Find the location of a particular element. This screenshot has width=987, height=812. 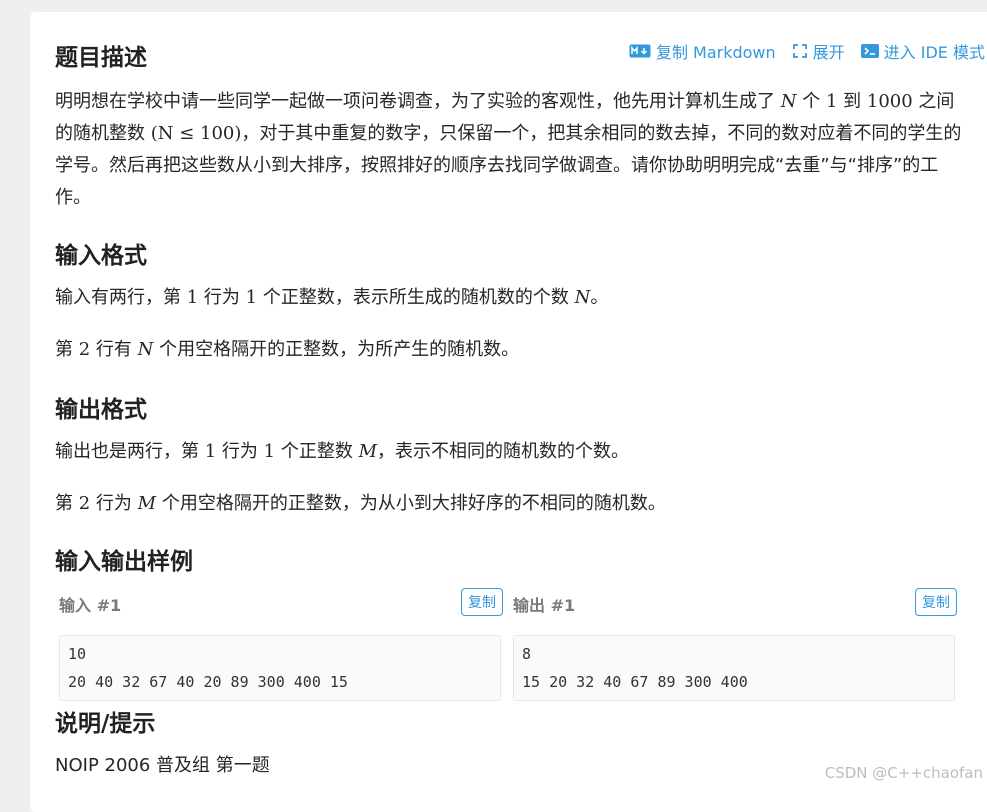

math-n: N is located at coordinates (788, 101).